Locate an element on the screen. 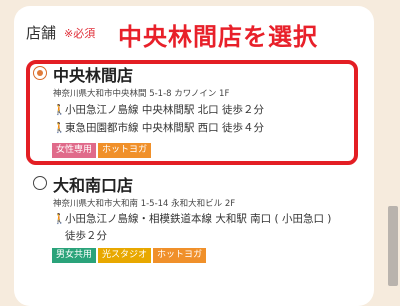  access-text: 東急田園都市線 中央林間駅 西口 徒歩４分 is located at coordinates (165, 128).